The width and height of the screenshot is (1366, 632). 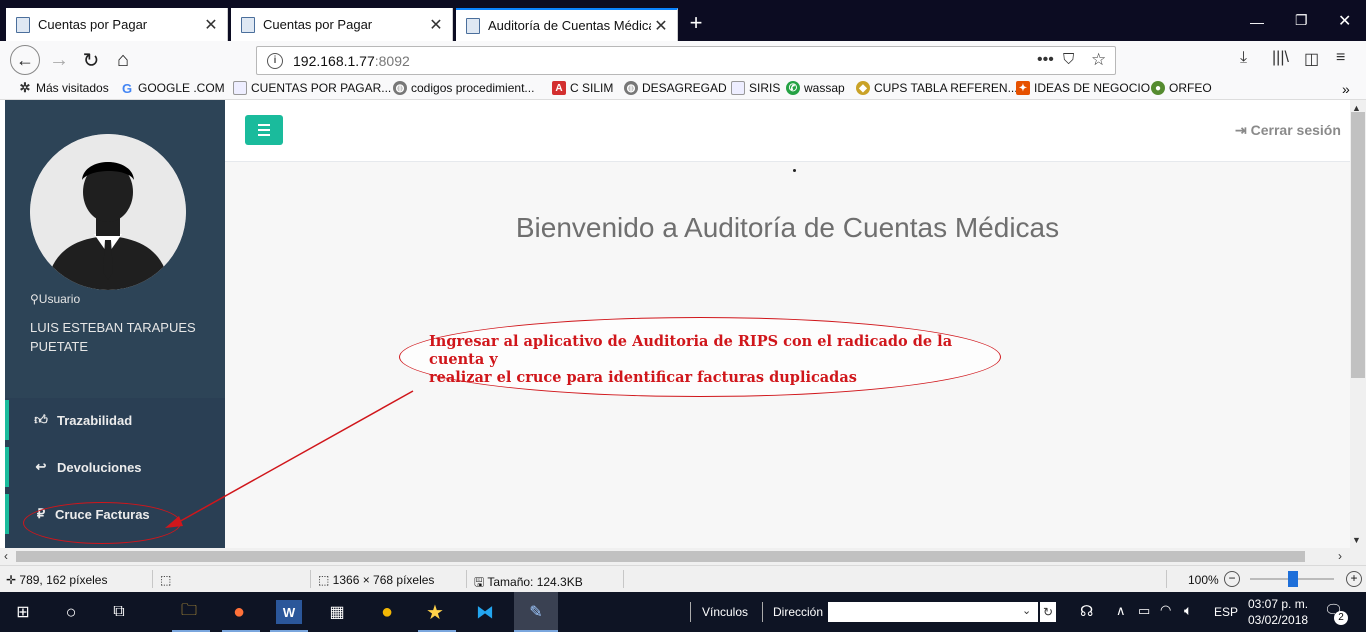 What do you see at coordinates (91, 60) in the screenshot?
I see `reload-icon: ↻` at bounding box center [91, 60].